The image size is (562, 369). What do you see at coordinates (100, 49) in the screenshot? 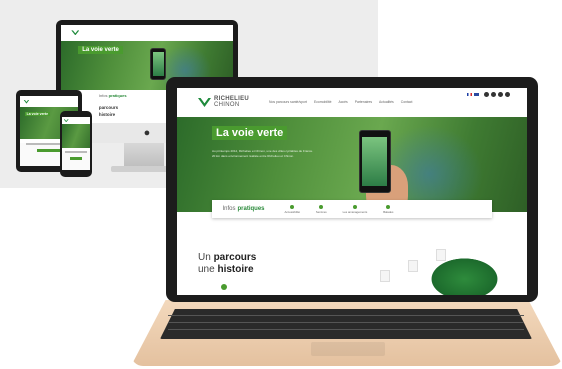
I see `desktop-hero-title: La voie verte` at bounding box center [100, 49].